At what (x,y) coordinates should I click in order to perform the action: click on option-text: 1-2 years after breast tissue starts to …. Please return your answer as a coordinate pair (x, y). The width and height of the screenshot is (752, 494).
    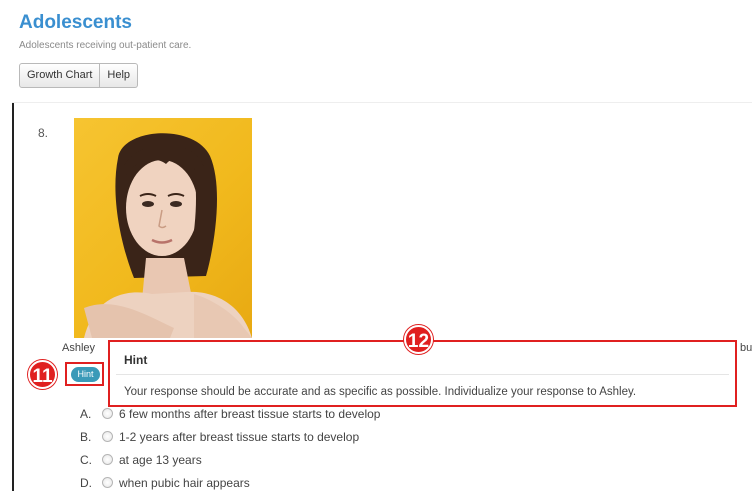
    Looking at the image, I should click on (239, 436).